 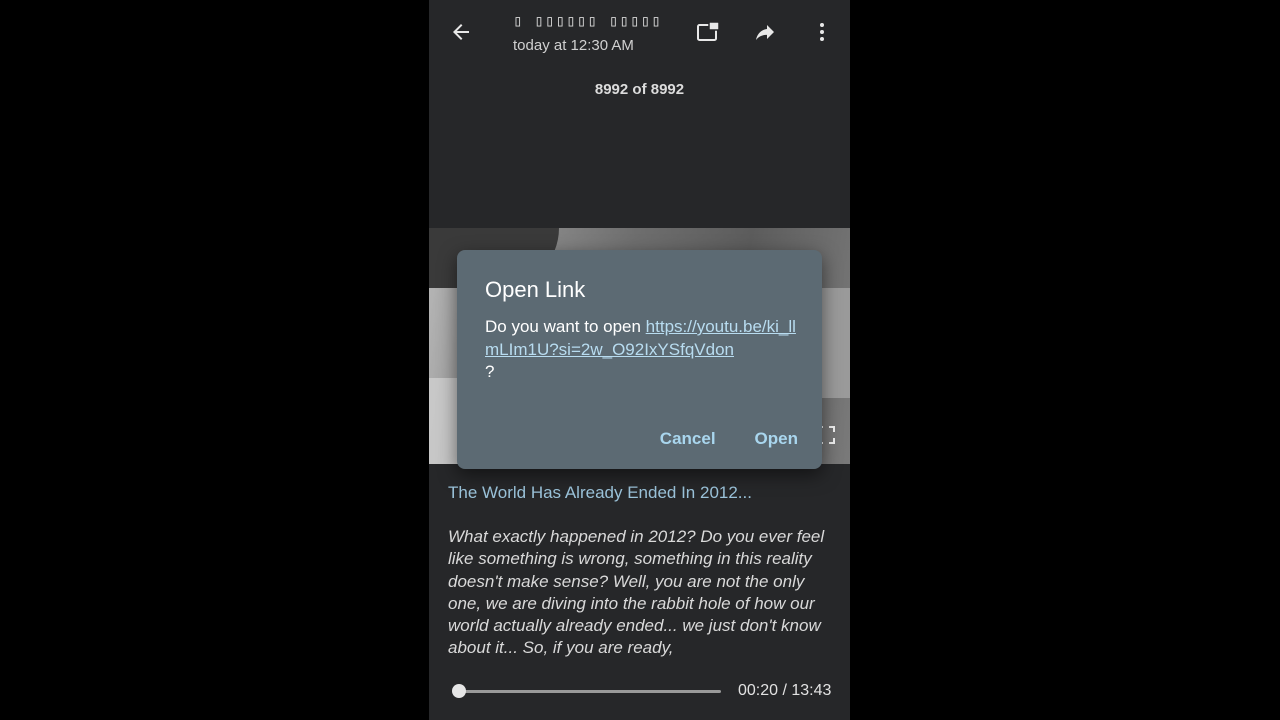 What do you see at coordinates (565, 326) in the screenshot?
I see `dialog-prompt: Do you want to open` at bounding box center [565, 326].